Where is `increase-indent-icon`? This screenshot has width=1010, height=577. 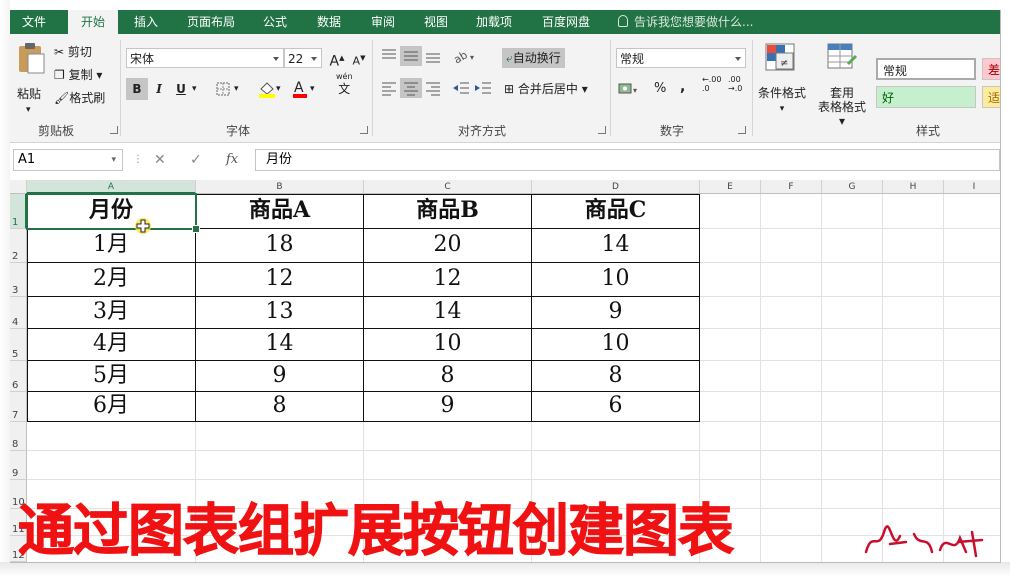
increase-indent-icon is located at coordinates (483, 89).